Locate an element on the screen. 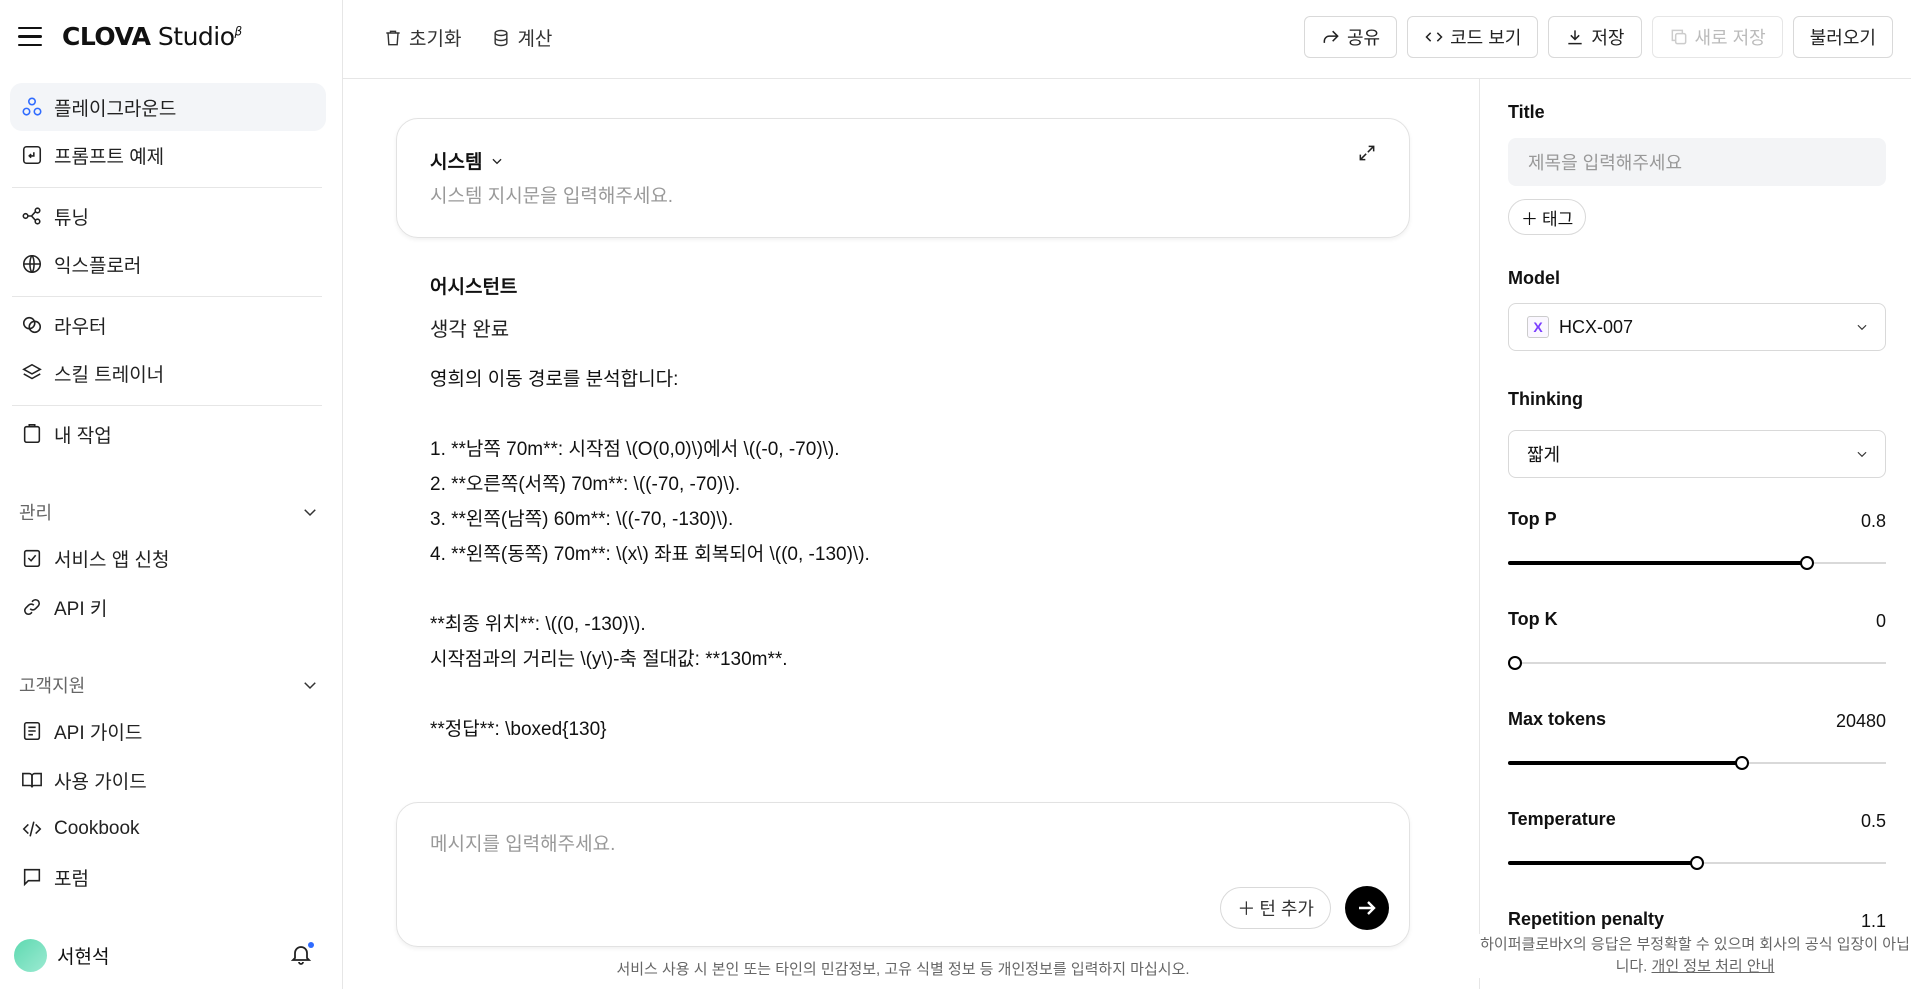  brand: CLOVA Studioβ is located at coordinates (130, 36).